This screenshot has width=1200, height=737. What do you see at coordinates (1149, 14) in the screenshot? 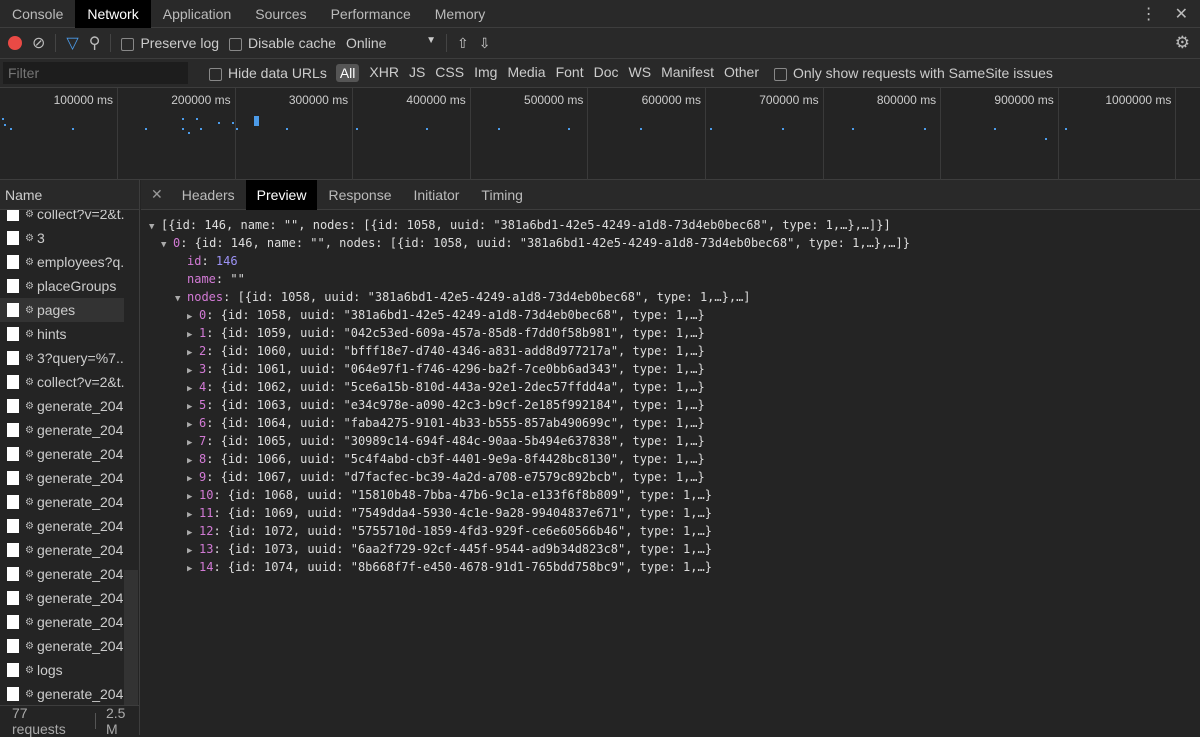
I see `more-menu-icon: ⋮` at bounding box center [1149, 14].